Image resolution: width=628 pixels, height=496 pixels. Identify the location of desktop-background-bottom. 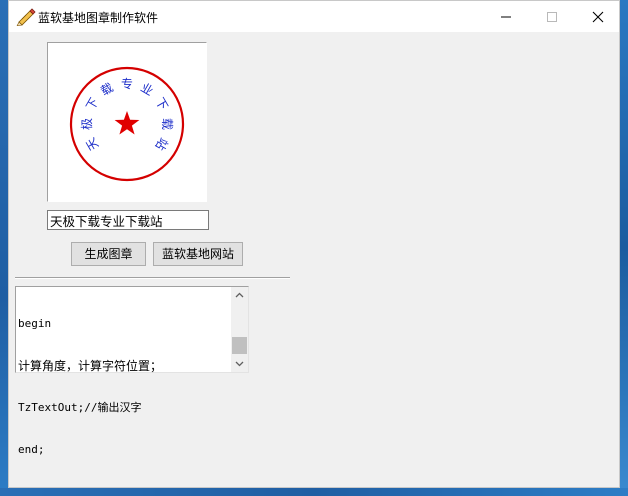
(314, 492).